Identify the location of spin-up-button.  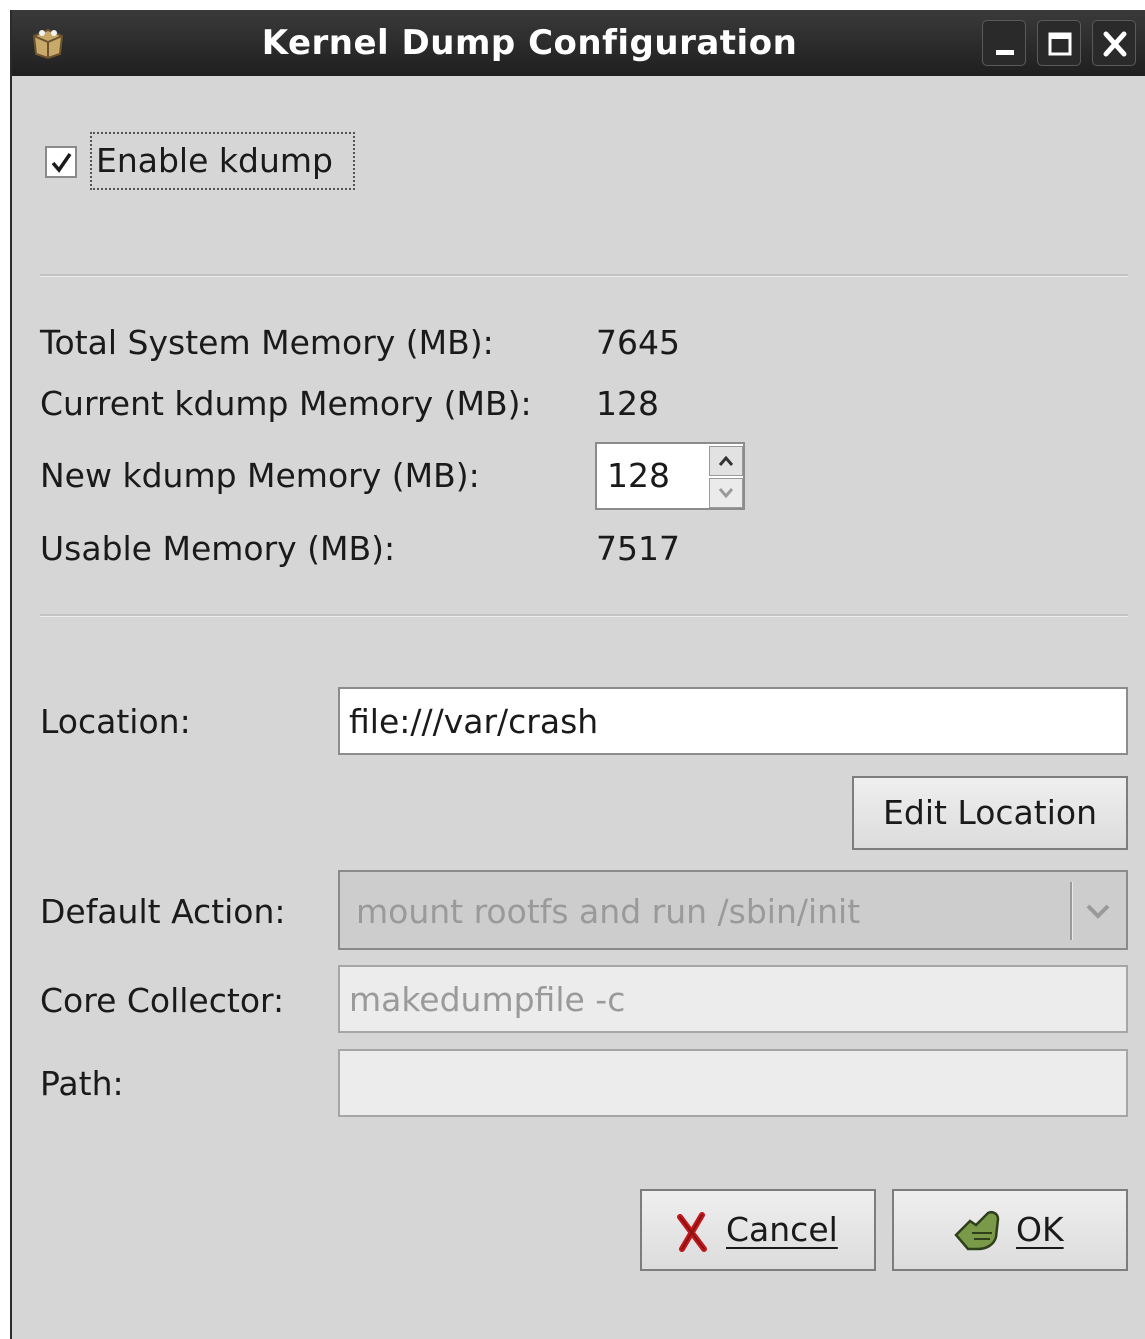
(726, 461).